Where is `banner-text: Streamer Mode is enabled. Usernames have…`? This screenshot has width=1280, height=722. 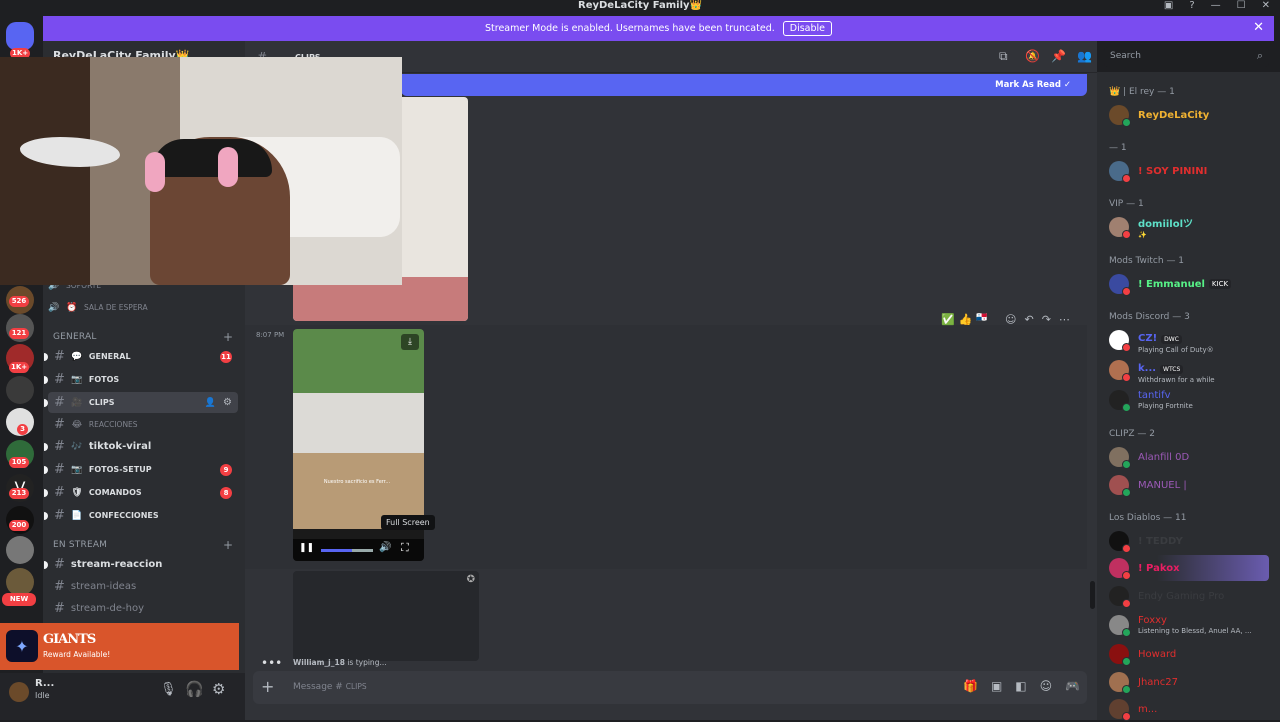
banner-text: Streamer Mode is enabled. Usernames have… is located at coordinates (630, 28).